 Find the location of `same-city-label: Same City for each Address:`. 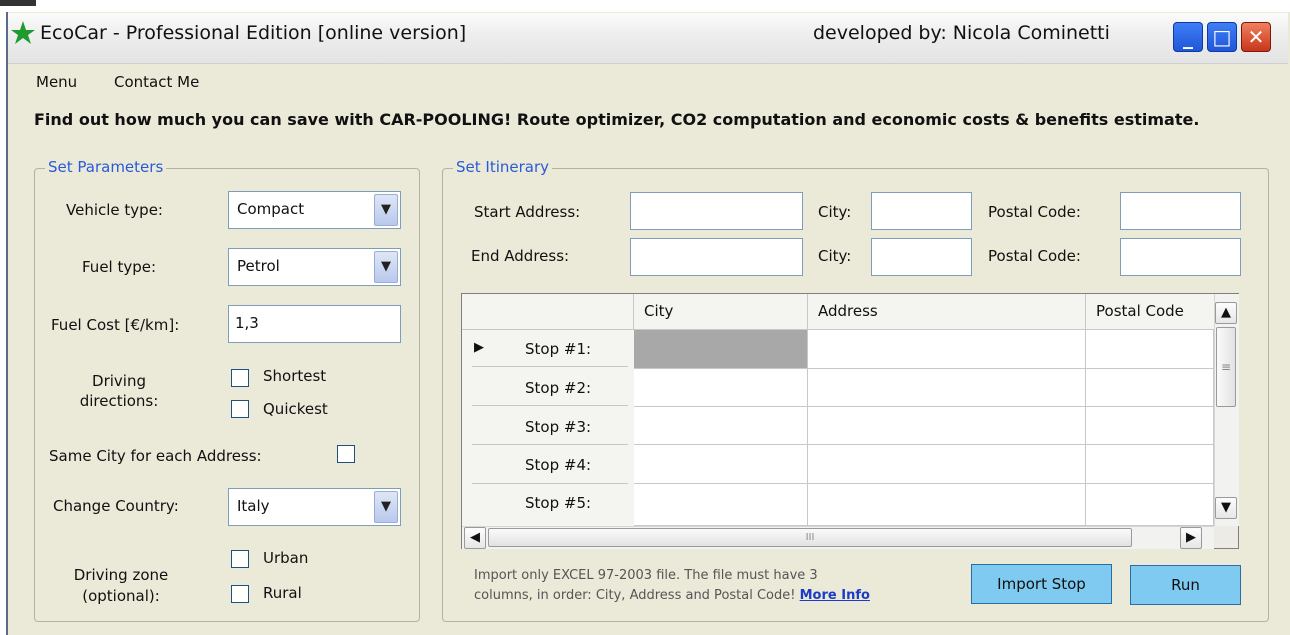

same-city-label: Same City for each Address: is located at coordinates (155, 456).